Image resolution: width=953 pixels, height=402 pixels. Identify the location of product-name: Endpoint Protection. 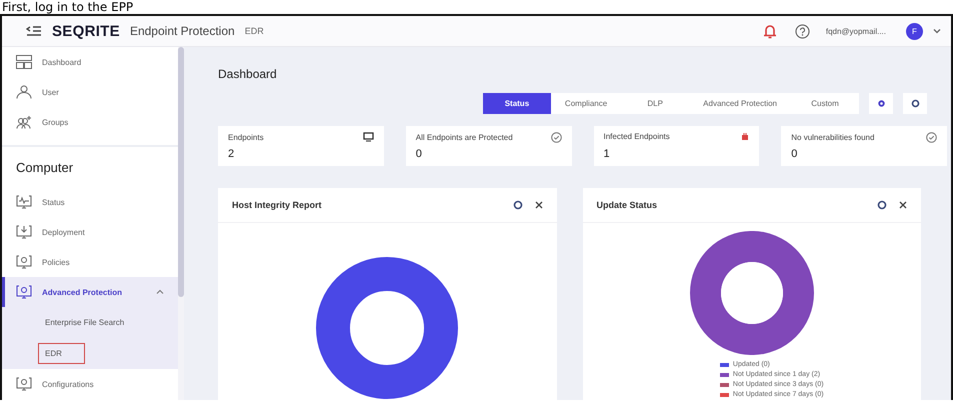
(182, 31).